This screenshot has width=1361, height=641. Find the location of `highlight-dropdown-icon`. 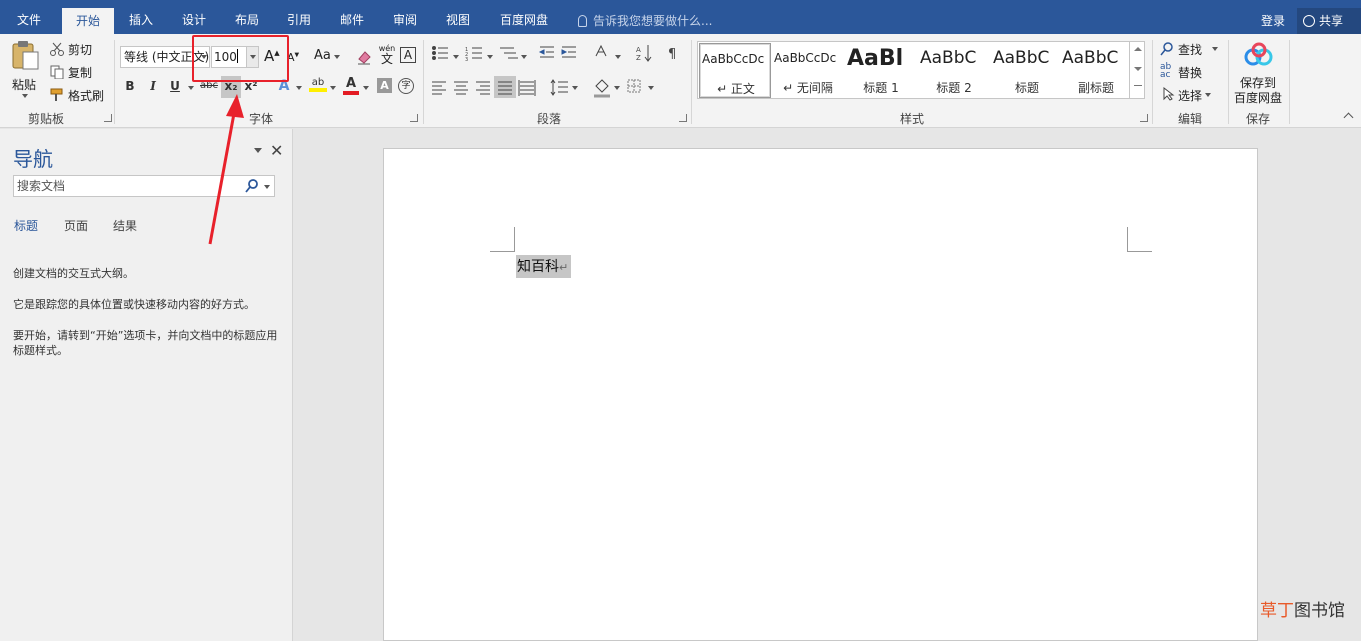

highlight-dropdown-icon is located at coordinates (333, 88).